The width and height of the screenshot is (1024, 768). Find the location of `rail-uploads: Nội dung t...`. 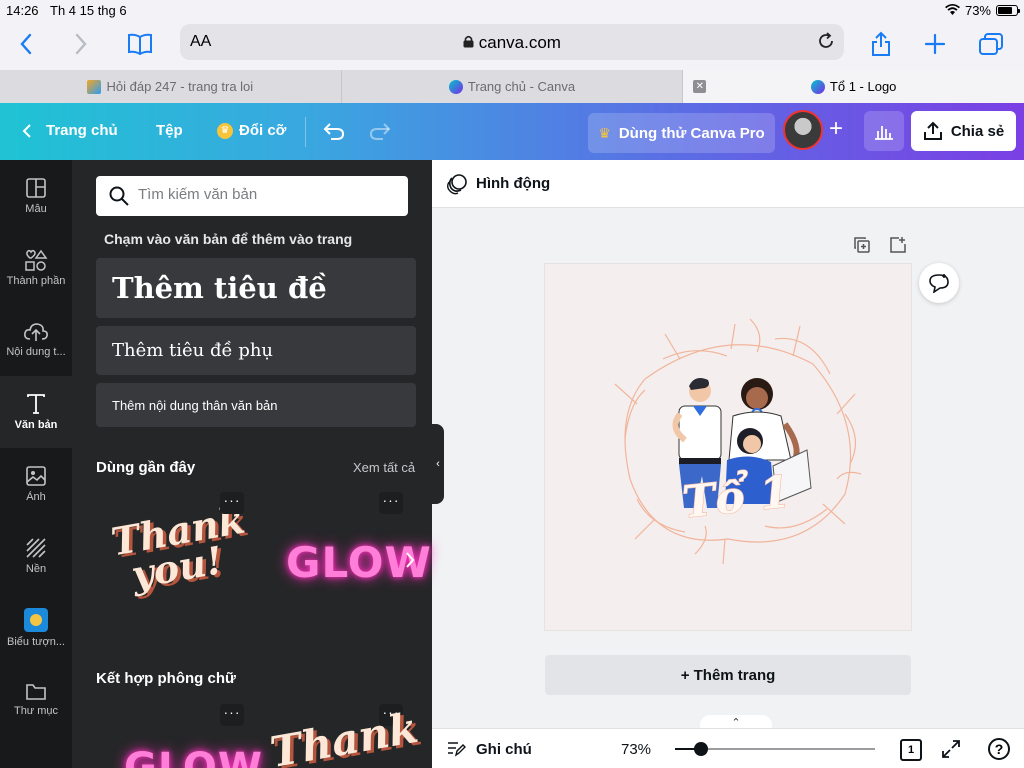

rail-uploads: Nội dung t... is located at coordinates (36, 340).